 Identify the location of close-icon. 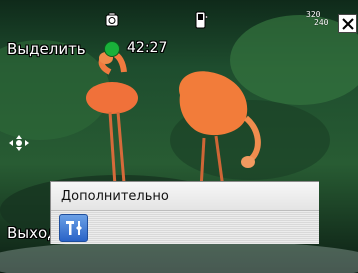
(347, 23).